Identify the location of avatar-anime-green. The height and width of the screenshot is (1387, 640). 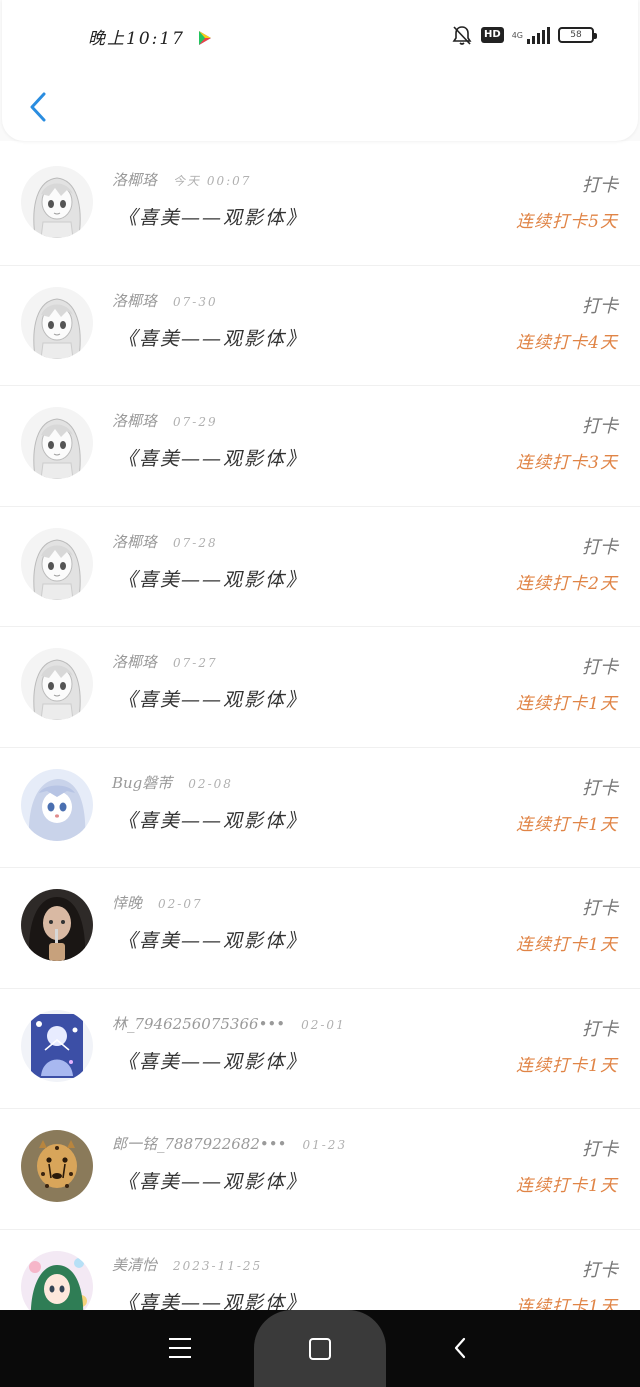
(57, 1280).